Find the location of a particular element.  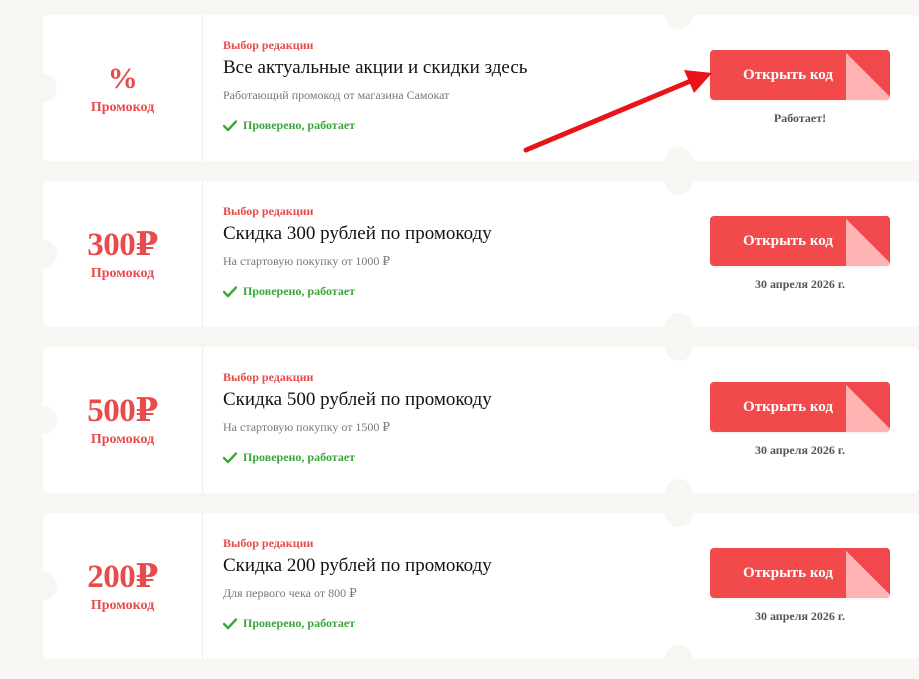

offer-action: Открыть код Работает! is located at coordinates (800, 88).